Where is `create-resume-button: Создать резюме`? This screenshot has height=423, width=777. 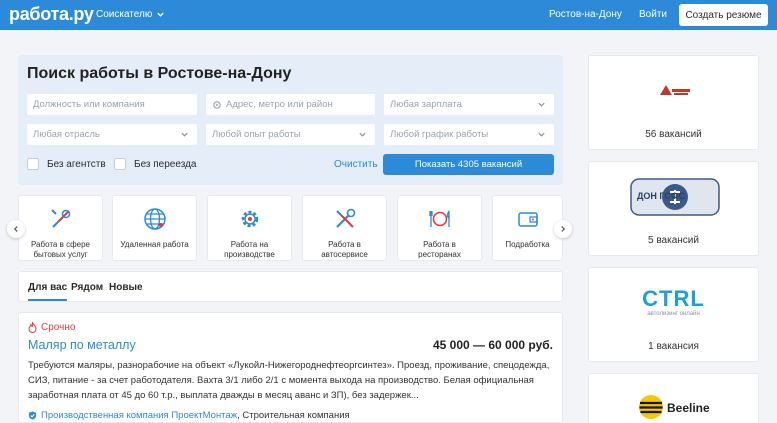 create-resume-button: Создать резюме is located at coordinates (723, 15).